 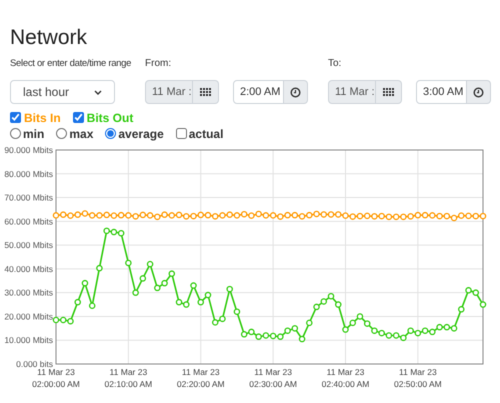 What do you see at coordinates (34, 364) in the screenshot?
I see `y-tick-label: 0.000 bits` at bounding box center [34, 364].